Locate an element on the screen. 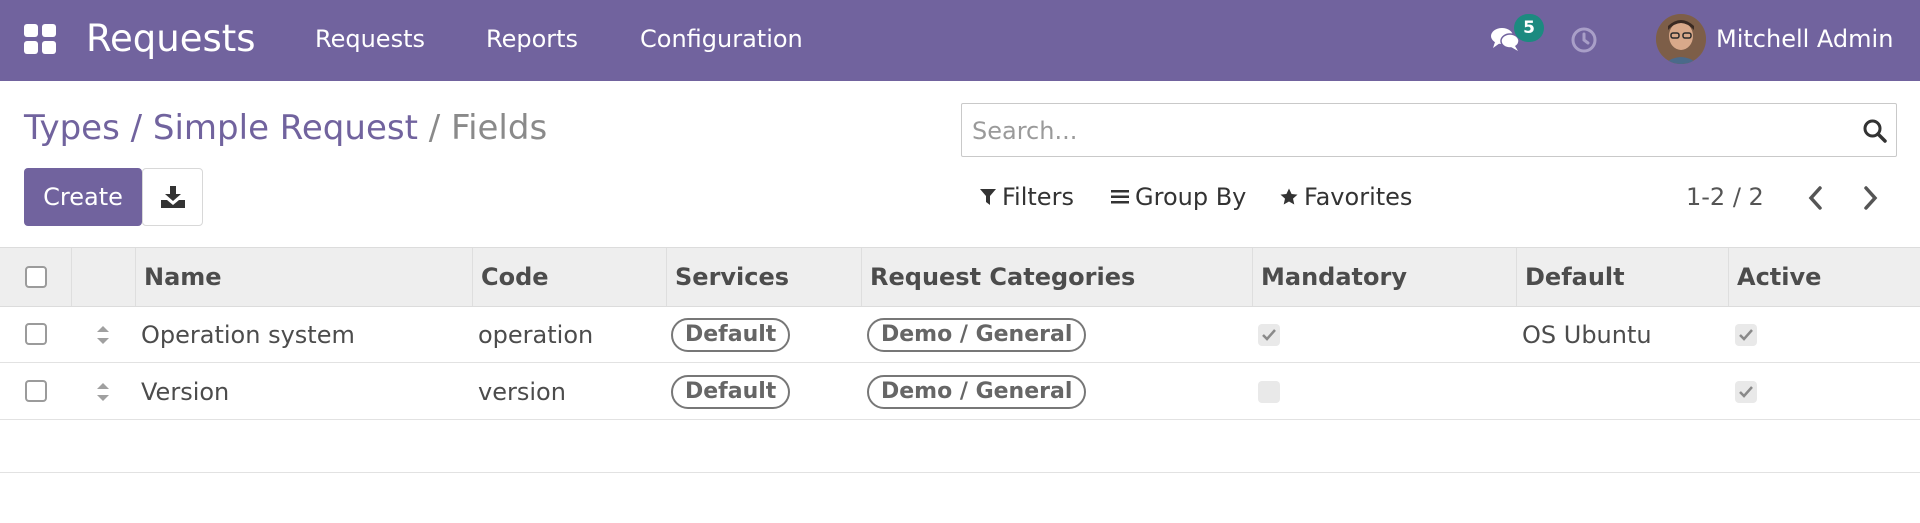 The width and height of the screenshot is (1920, 523). pager-next-icon is located at coordinates (1870, 198).